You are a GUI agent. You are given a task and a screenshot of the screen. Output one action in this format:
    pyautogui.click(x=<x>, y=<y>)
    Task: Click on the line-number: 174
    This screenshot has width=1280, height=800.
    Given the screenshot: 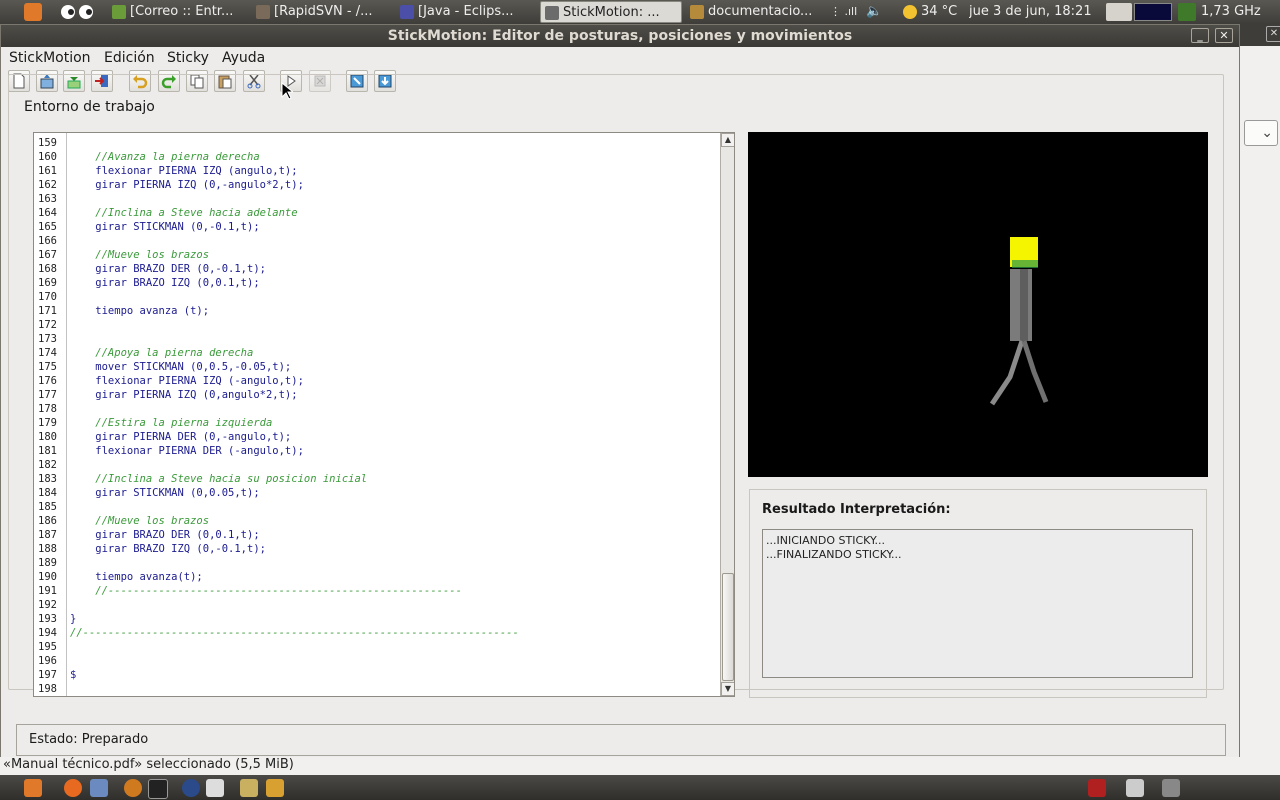 What is the action you would take?
    pyautogui.click(x=47, y=353)
    